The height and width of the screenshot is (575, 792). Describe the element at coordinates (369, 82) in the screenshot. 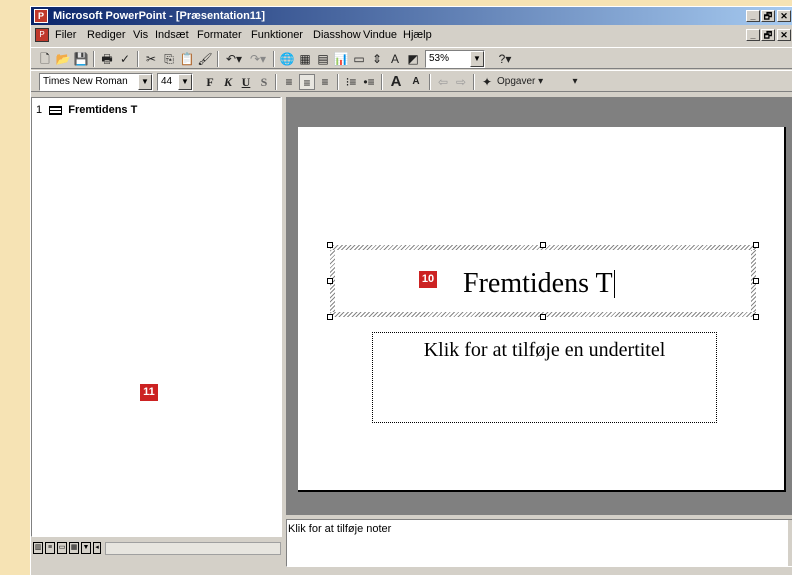

I see `bullets-icon: •≡` at that location.